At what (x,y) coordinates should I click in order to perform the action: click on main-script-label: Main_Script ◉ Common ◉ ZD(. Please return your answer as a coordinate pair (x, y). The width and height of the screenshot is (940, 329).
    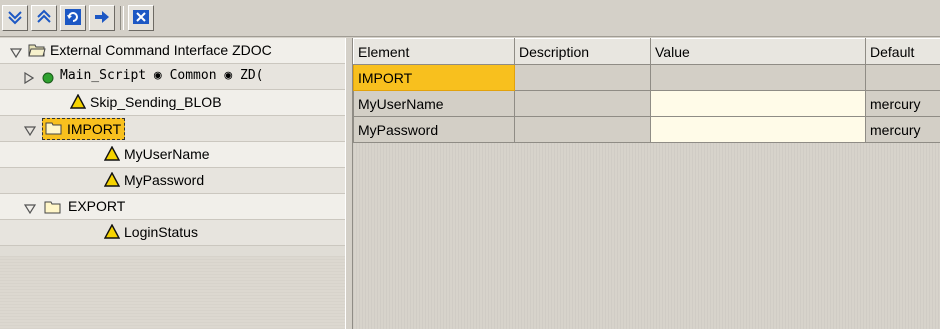
    Looking at the image, I should click on (162, 75).